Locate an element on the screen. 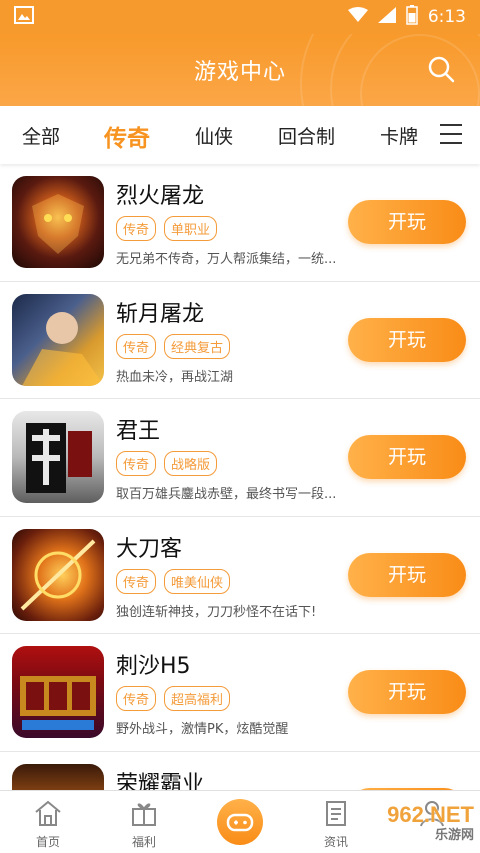 This screenshot has width=480, height=853. tab-xianxia: 仙侠 is located at coordinates (214, 135).